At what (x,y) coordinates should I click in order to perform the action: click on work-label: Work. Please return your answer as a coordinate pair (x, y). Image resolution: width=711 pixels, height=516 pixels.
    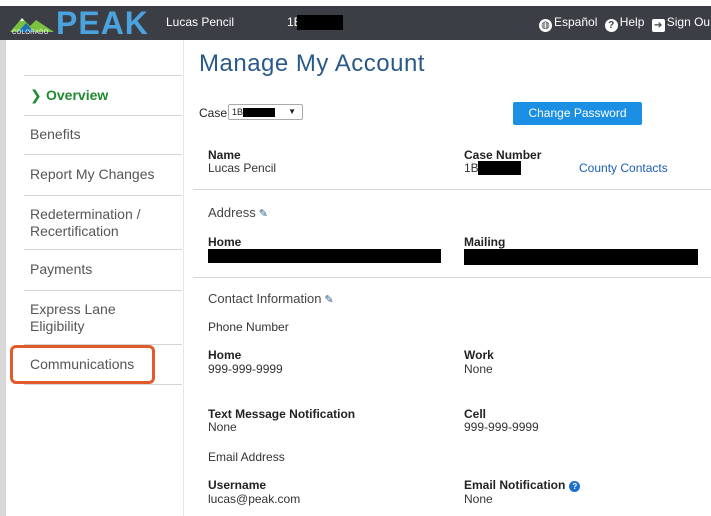
    Looking at the image, I should click on (479, 355).